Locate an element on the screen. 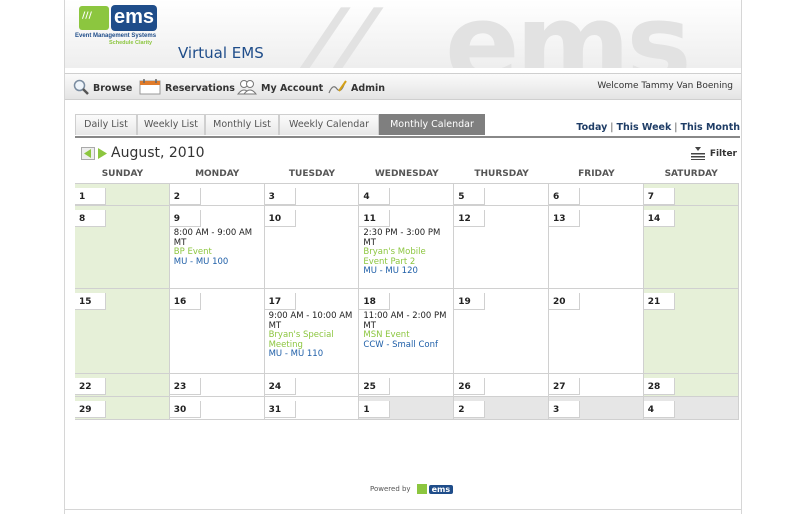 The width and height of the screenshot is (812, 515). day-number: 8 is located at coordinates (90, 218).